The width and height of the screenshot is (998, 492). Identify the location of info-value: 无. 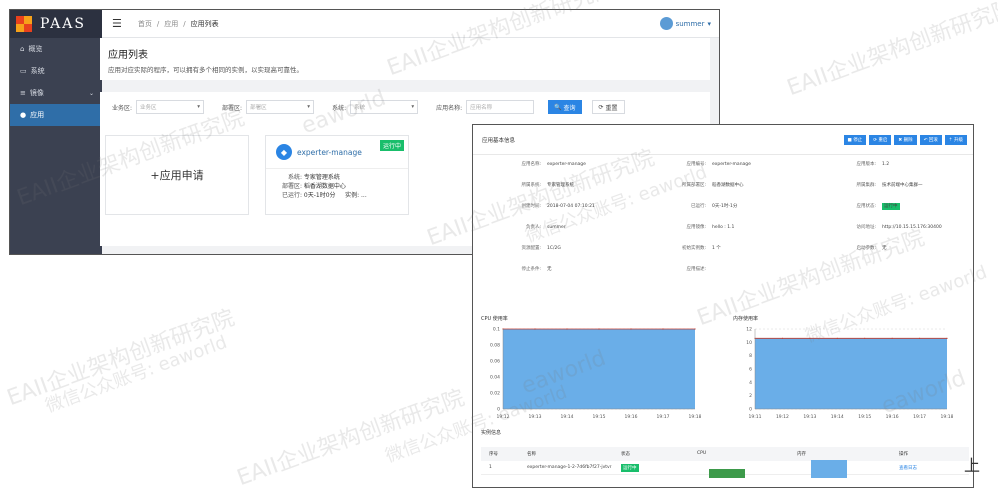
(884, 248).